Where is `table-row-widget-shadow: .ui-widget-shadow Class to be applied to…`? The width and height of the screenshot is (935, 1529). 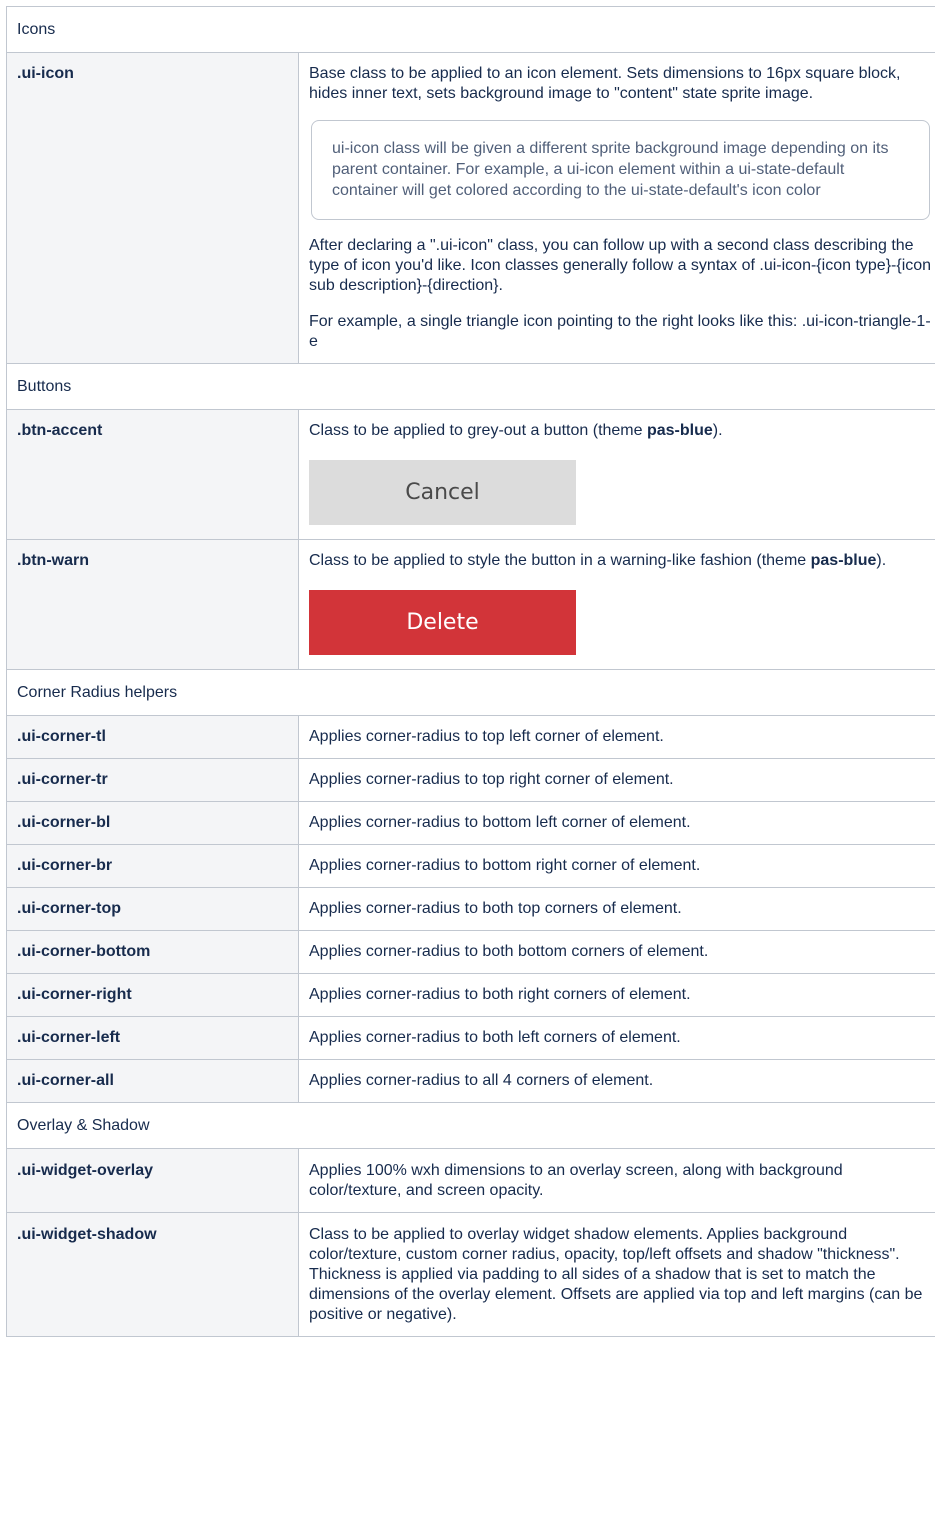 table-row-widget-shadow: .ui-widget-shadow Class to be applied to… is located at coordinates (470, 1274).